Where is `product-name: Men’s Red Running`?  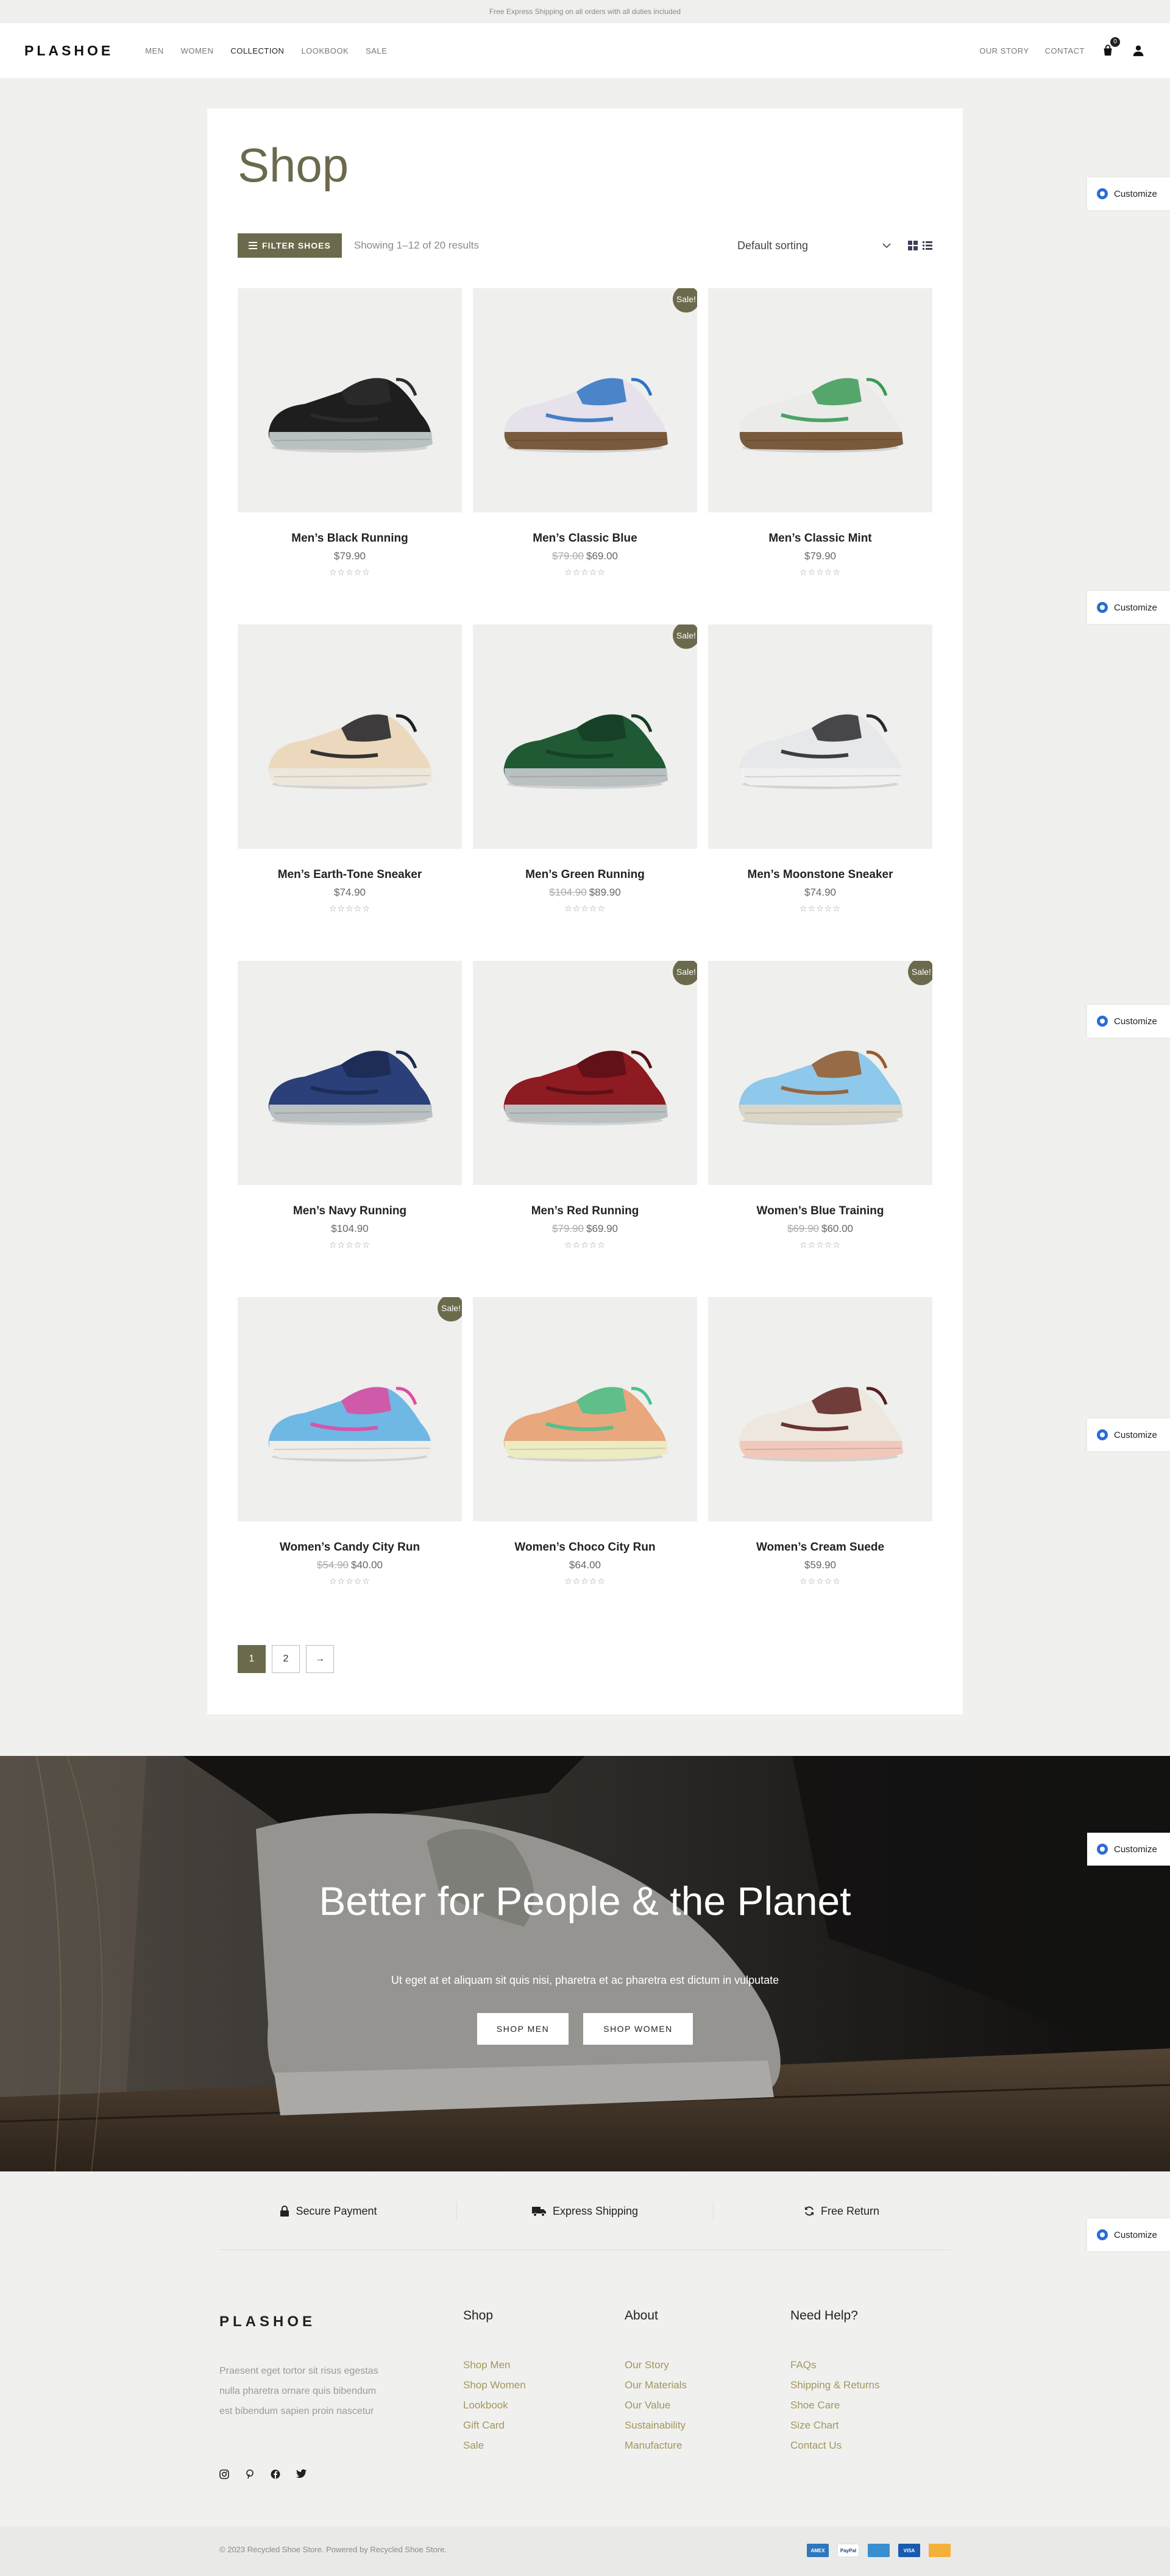
product-name: Men’s Red Running is located at coordinates (585, 1211).